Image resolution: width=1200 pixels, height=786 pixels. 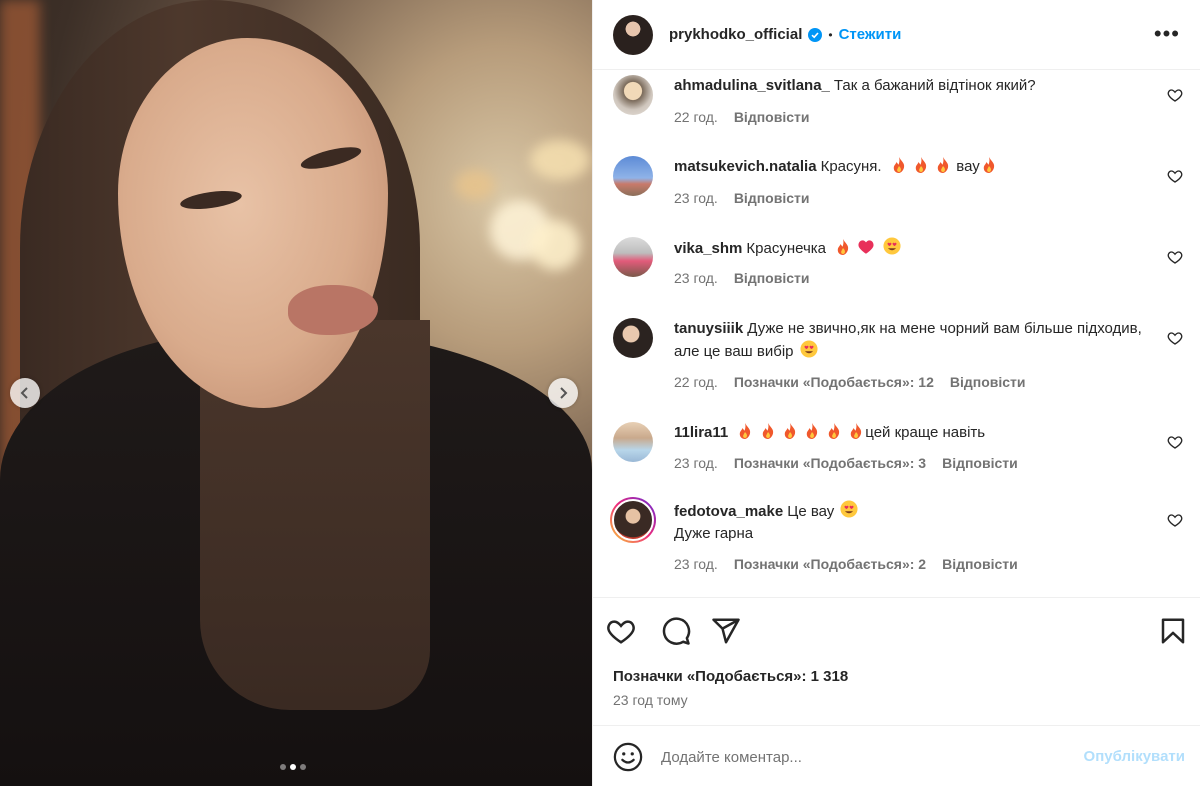 I want to click on comment-username: vika_shm, so click(x=708, y=248).